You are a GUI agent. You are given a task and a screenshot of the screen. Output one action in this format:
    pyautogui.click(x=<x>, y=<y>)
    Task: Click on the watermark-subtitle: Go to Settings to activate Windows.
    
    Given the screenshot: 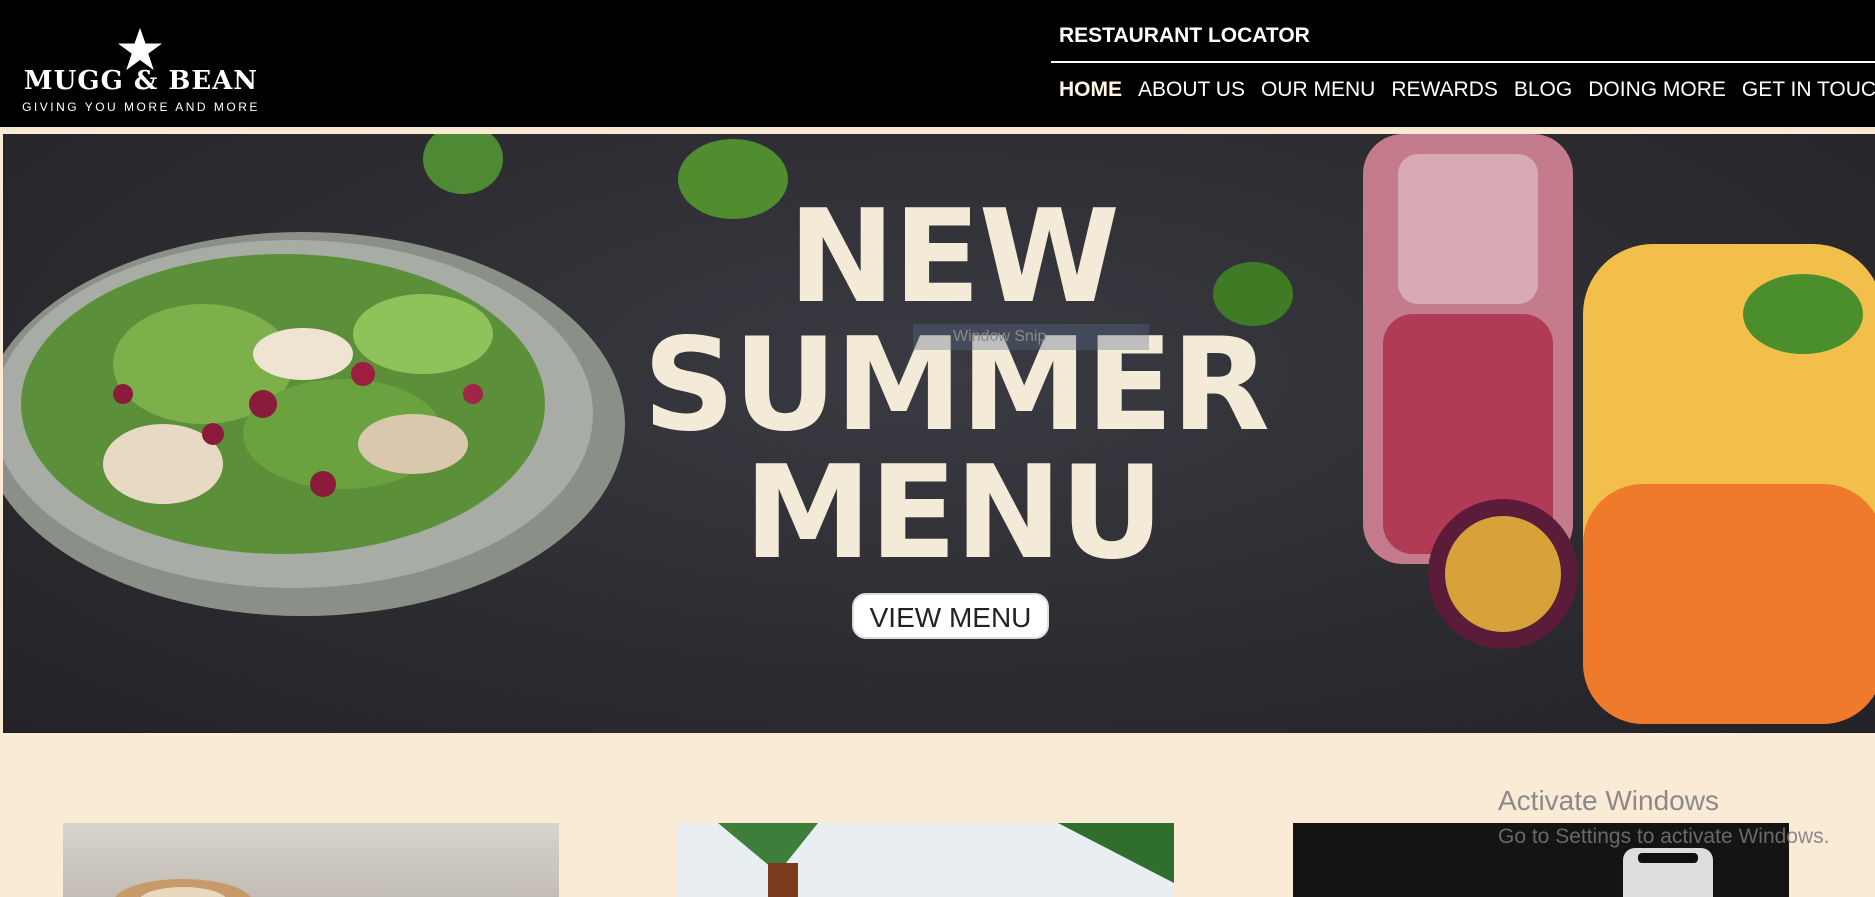 What is the action you would take?
    pyautogui.click(x=1664, y=836)
    